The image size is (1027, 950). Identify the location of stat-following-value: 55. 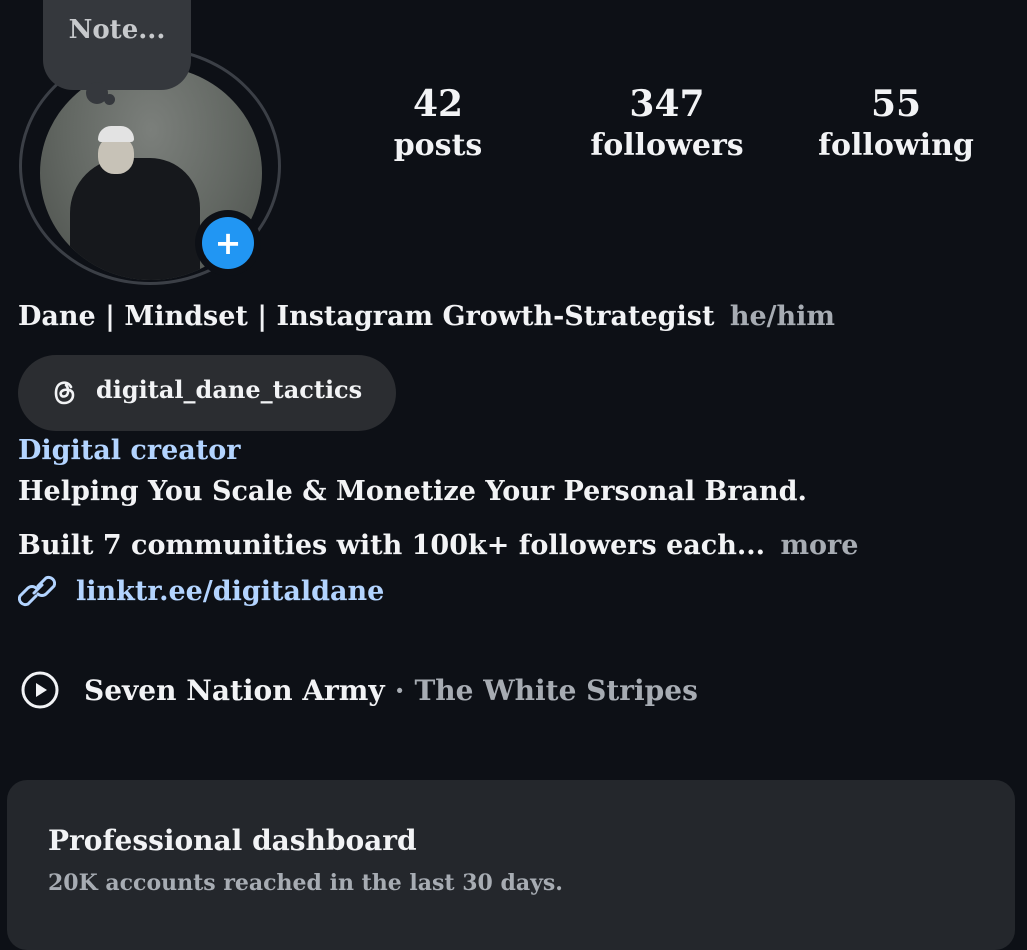
(896, 104).